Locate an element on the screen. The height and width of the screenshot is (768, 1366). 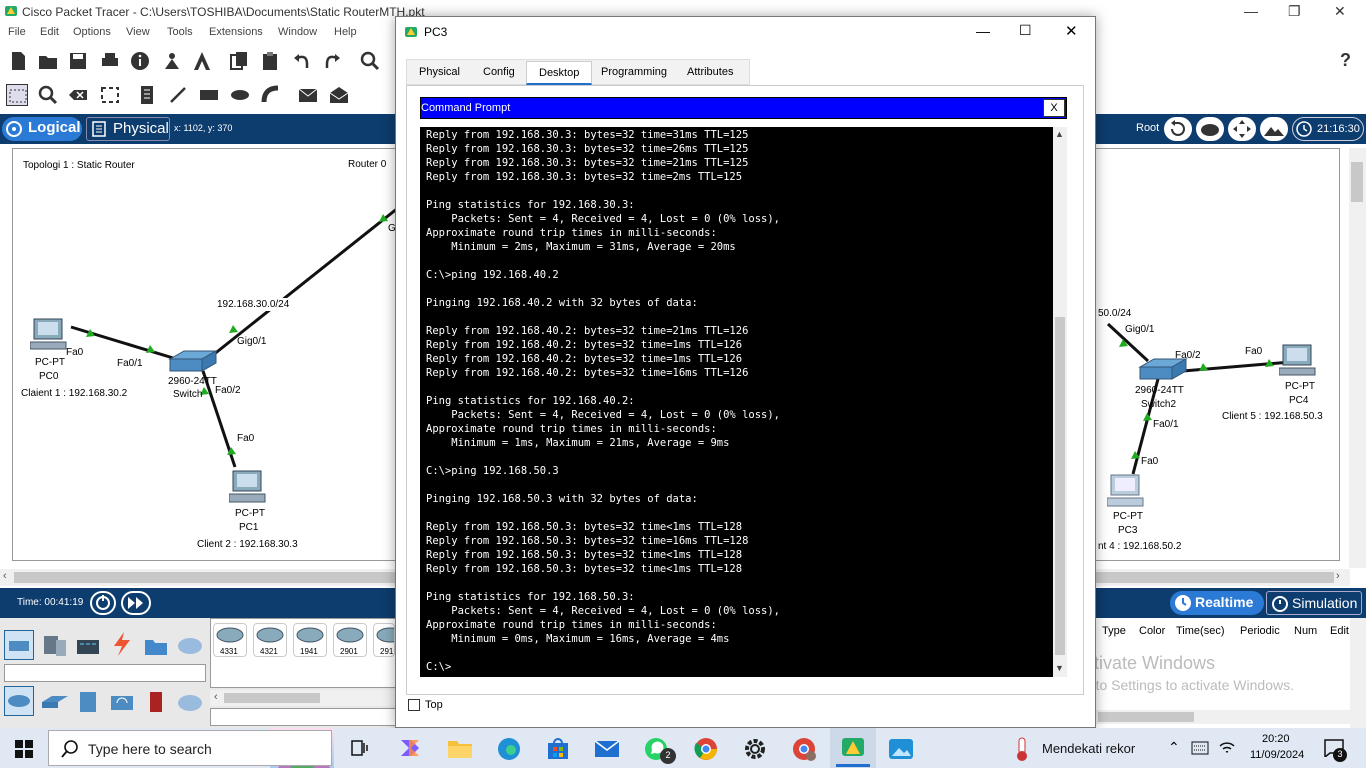
security-subcategory-icon is located at coordinates (156, 702).